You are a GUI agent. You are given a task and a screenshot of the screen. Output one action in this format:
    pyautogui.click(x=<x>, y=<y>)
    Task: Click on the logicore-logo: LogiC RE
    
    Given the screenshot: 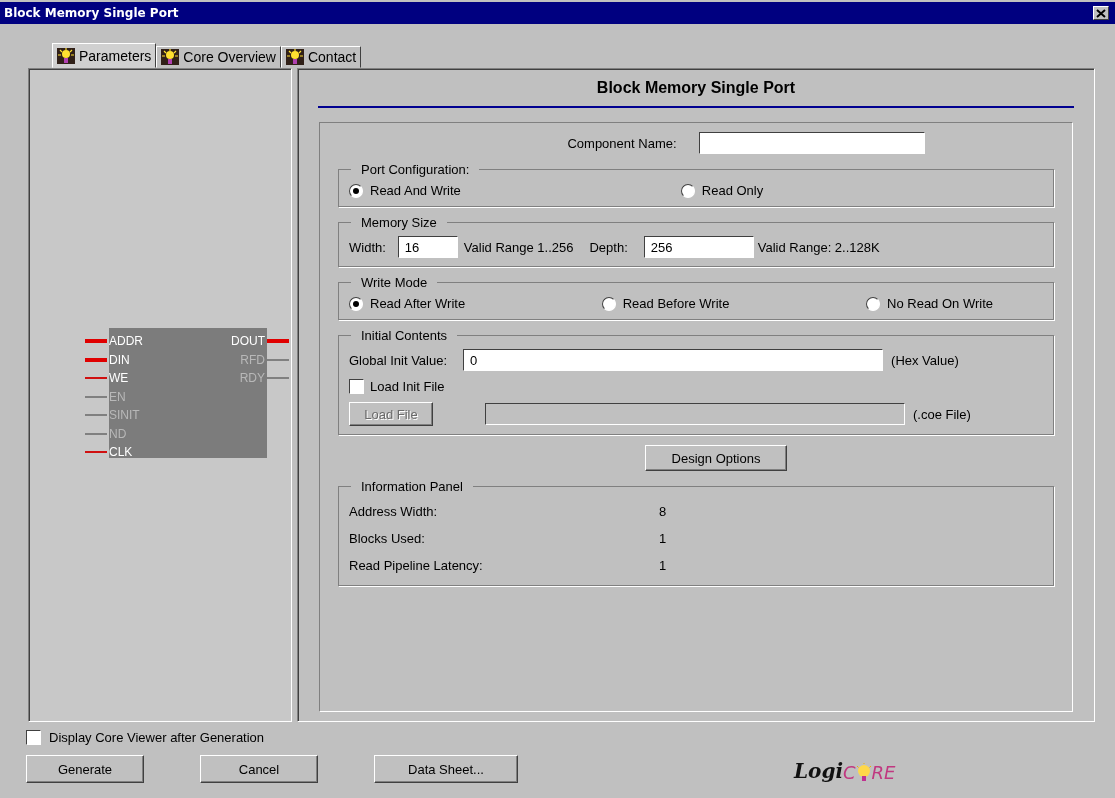 What is the action you would take?
    pyautogui.click(x=845, y=770)
    